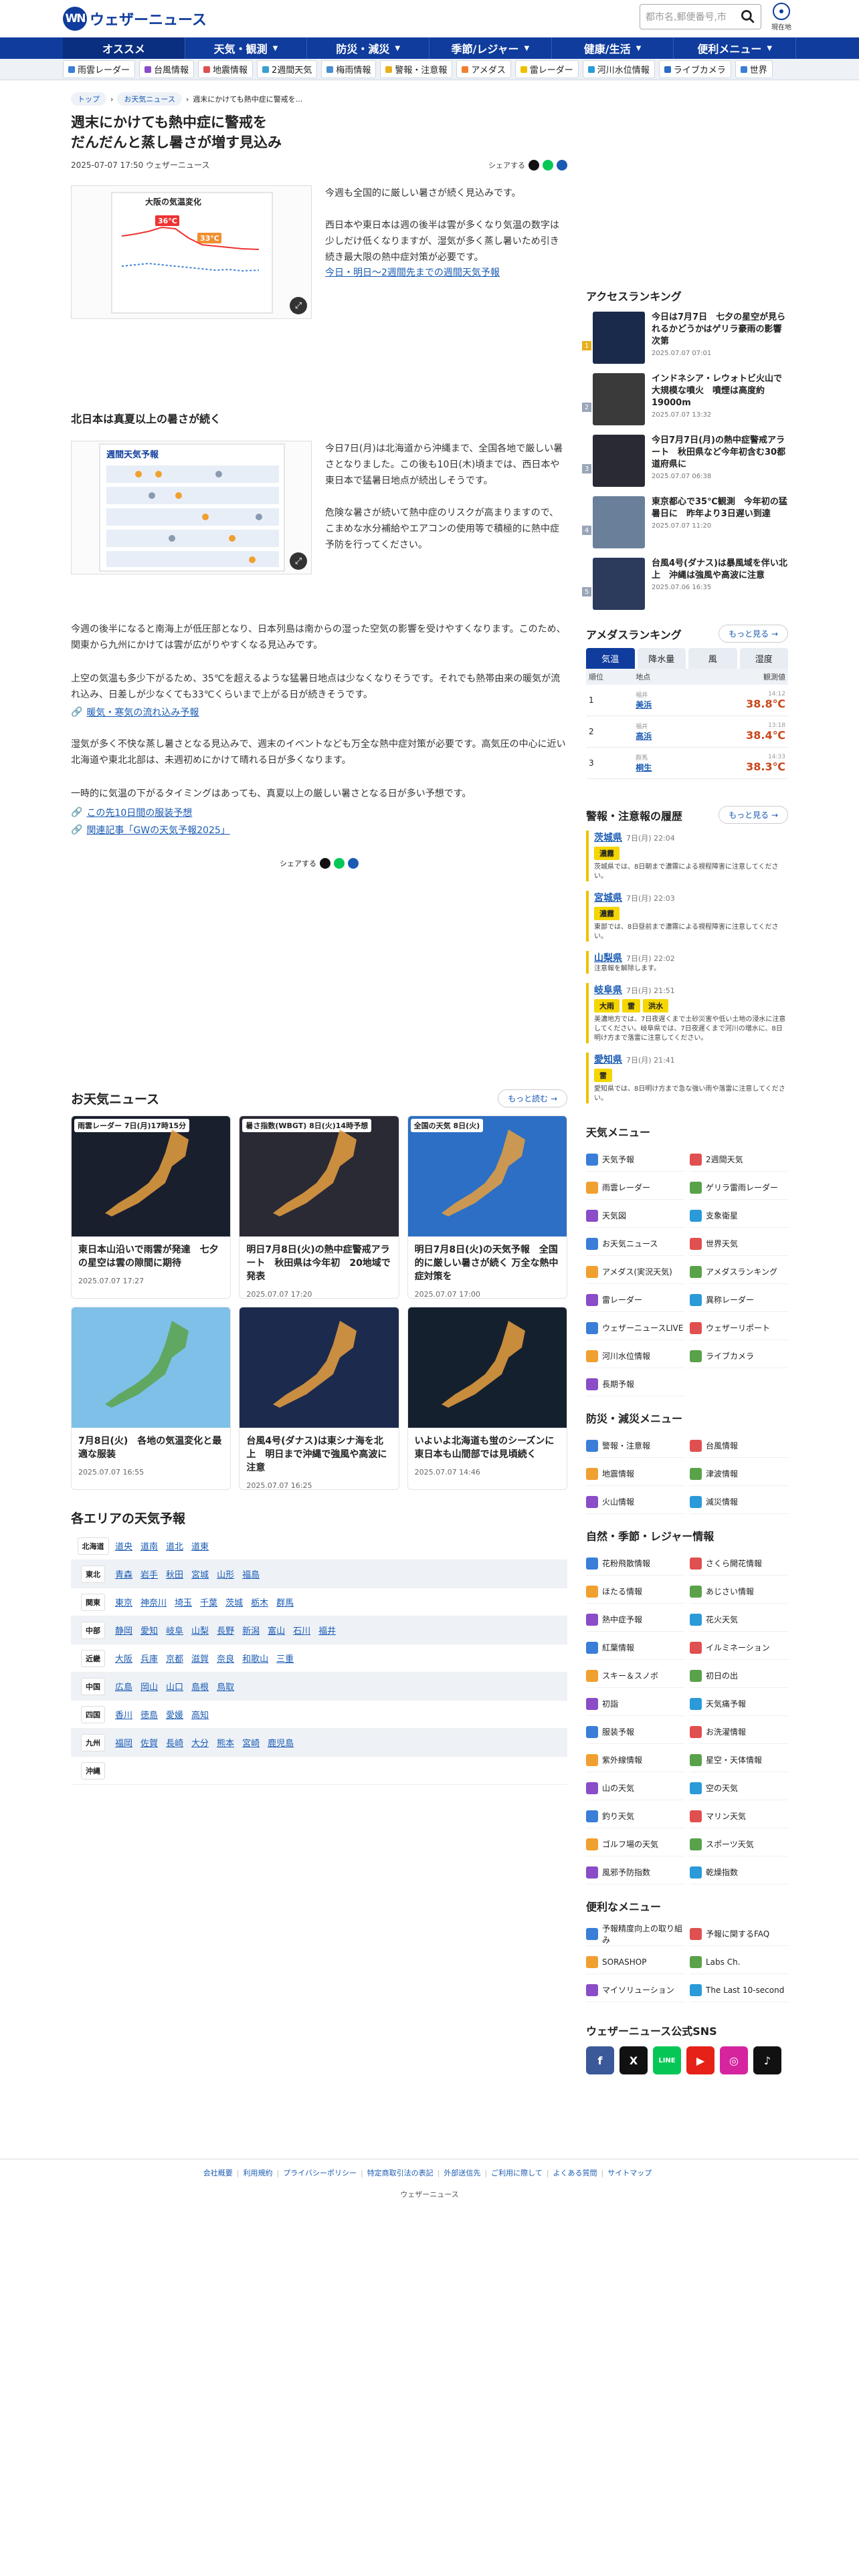 The width and height of the screenshot is (859, 2576). What do you see at coordinates (200, 1545) in the screenshot?
I see `pref-link: 道東` at bounding box center [200, 1545].